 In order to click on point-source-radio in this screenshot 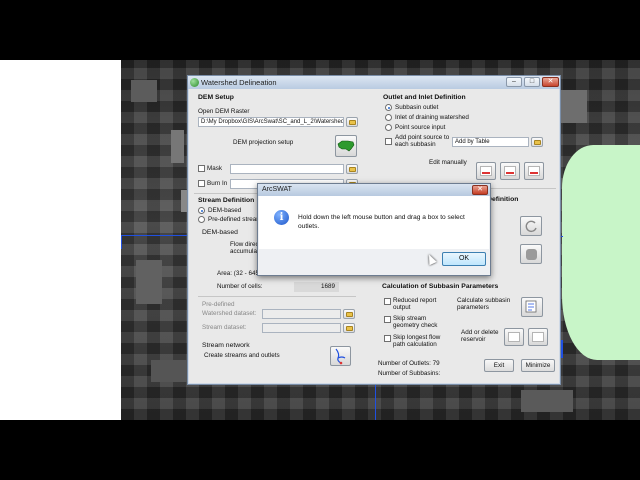, I will do `click(388, 127)`.